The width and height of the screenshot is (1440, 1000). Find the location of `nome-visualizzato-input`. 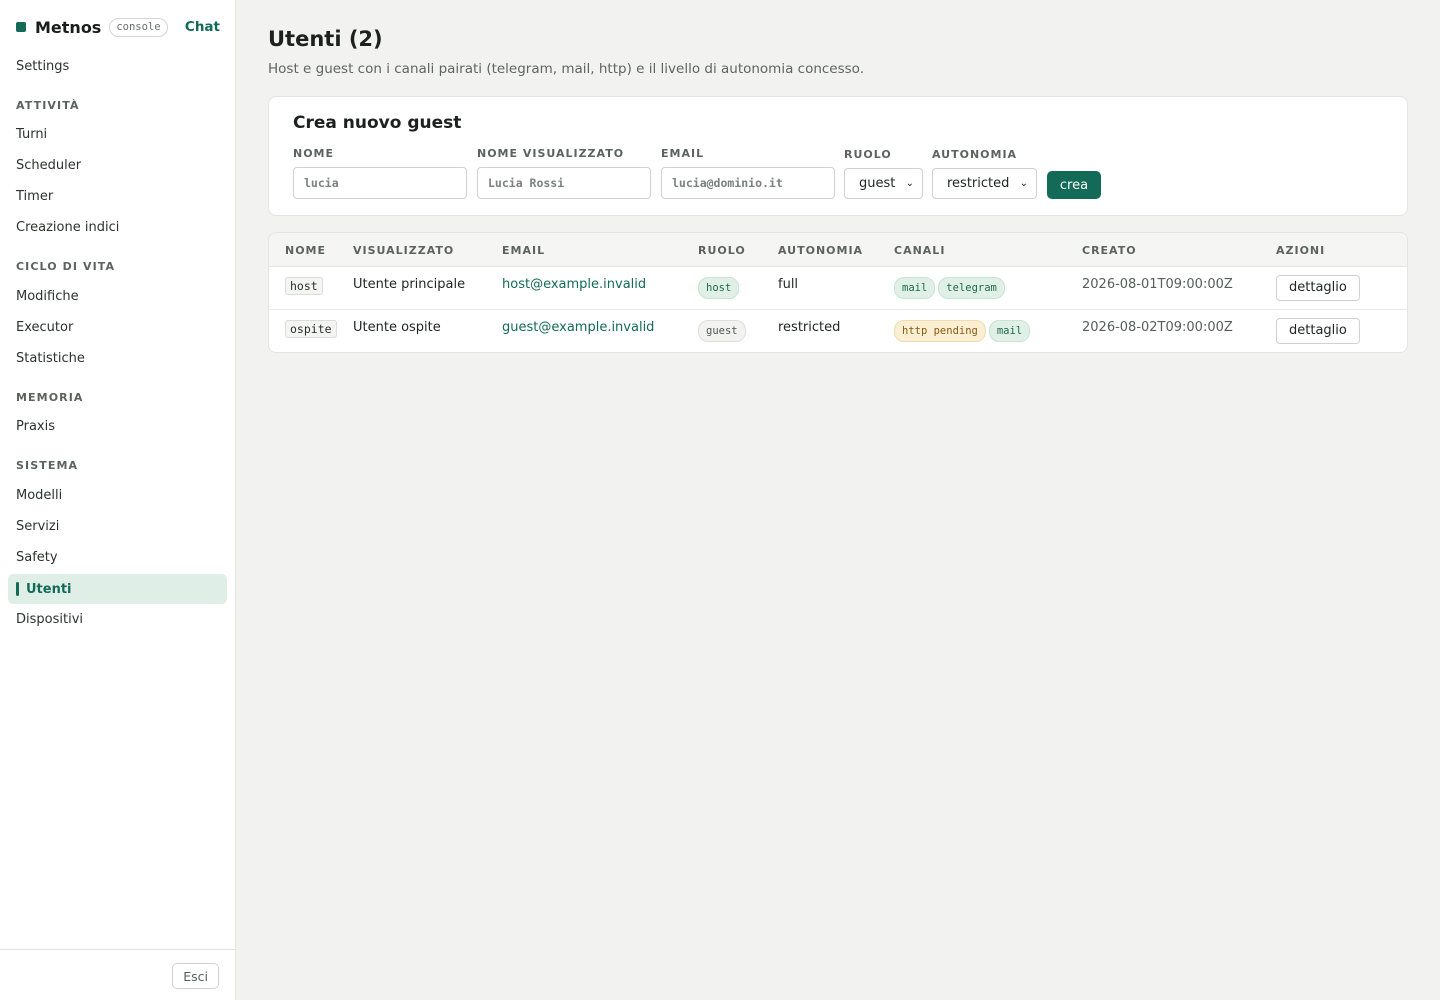

nome-visualizzato-input is located at coordinates (564, 183).